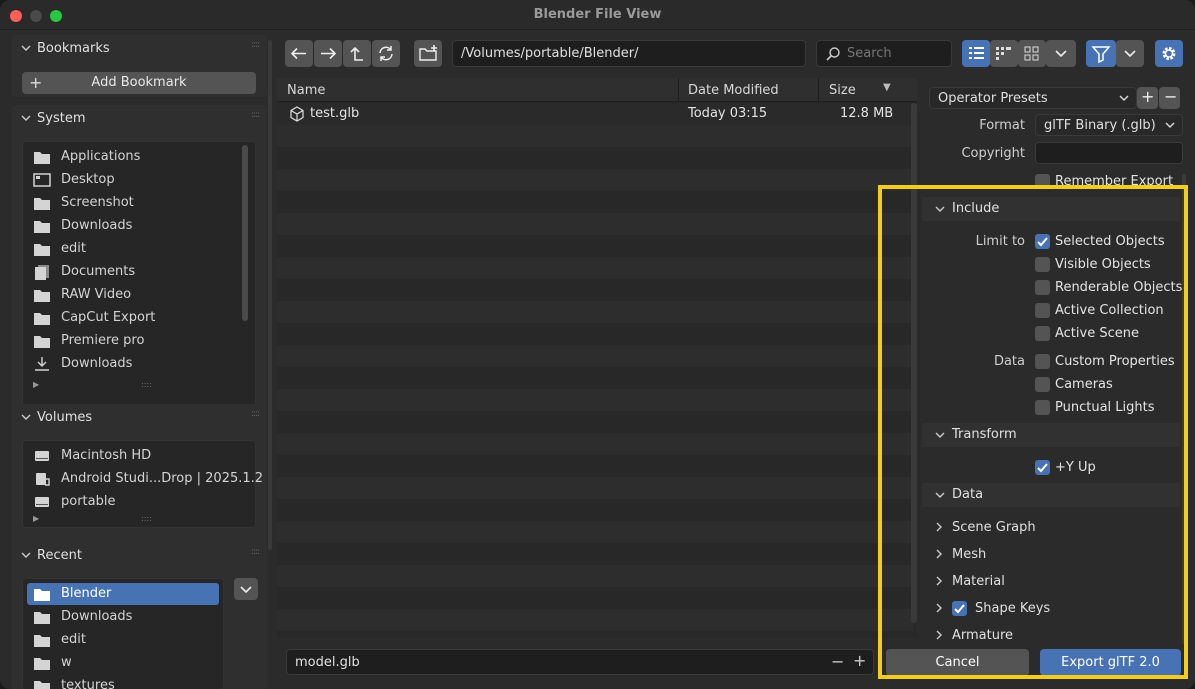  What do you see at coordinates (976, 53) in the screenshot?
I see `vertical-list-view-button` at bounding box center [976, 53].